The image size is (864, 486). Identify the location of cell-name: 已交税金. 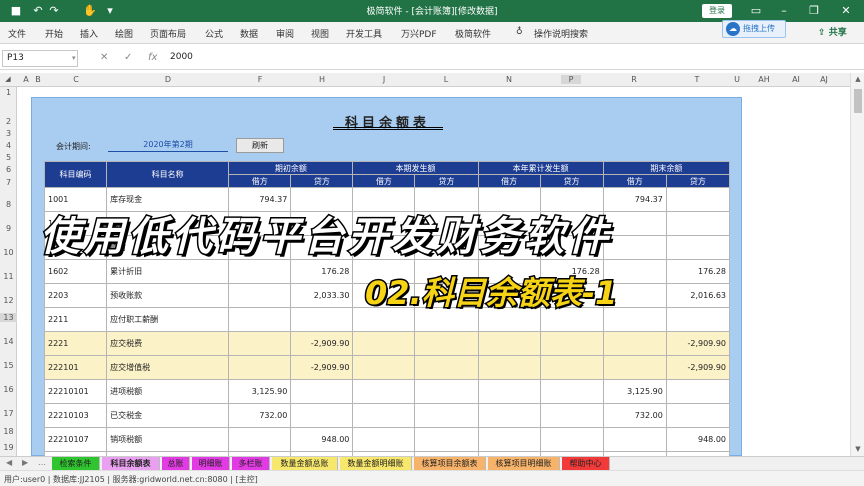
(168, 415).